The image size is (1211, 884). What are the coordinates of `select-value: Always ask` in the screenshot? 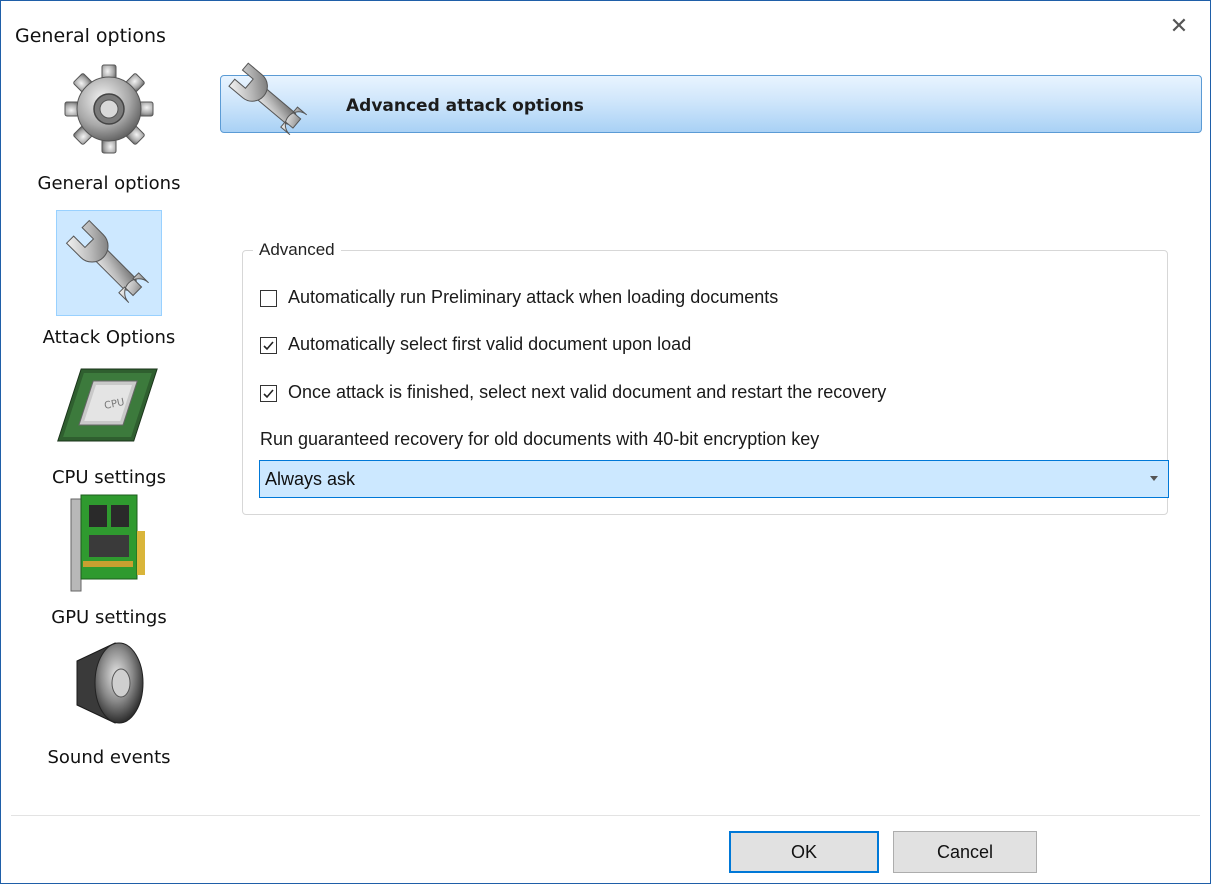 It's located at (310, 479).